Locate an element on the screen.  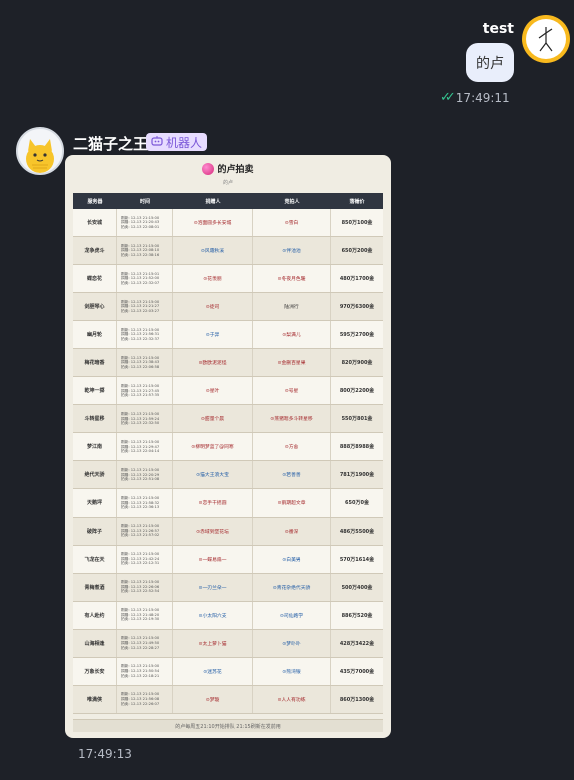
cell-donor: ⊙欧欧泥泥怪 is located at coordinates (213, 363).